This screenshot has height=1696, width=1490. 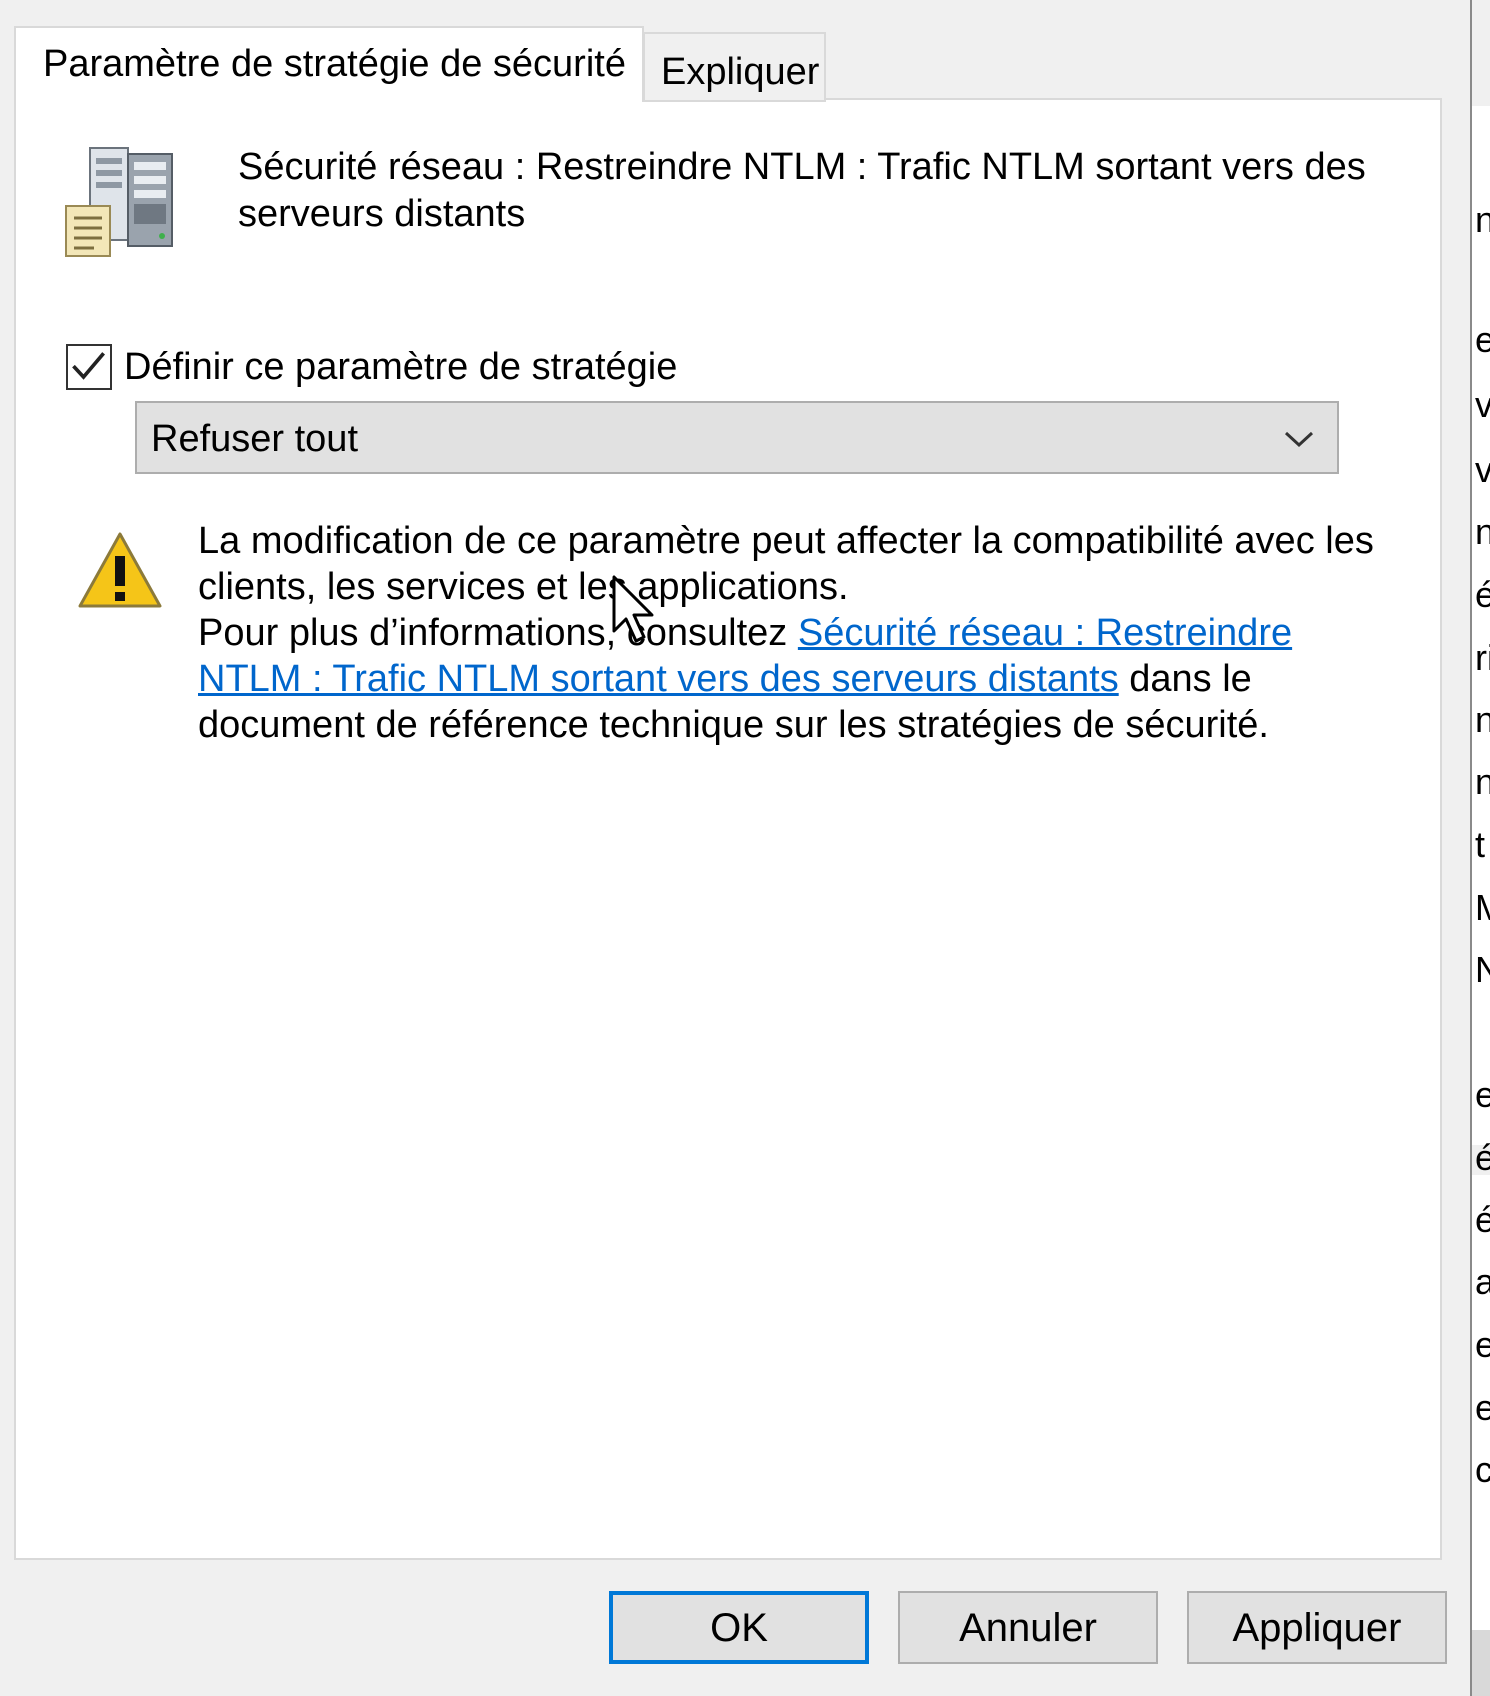 I want to click on background-window-text-fragment: N, so click(x=1482, y=970).